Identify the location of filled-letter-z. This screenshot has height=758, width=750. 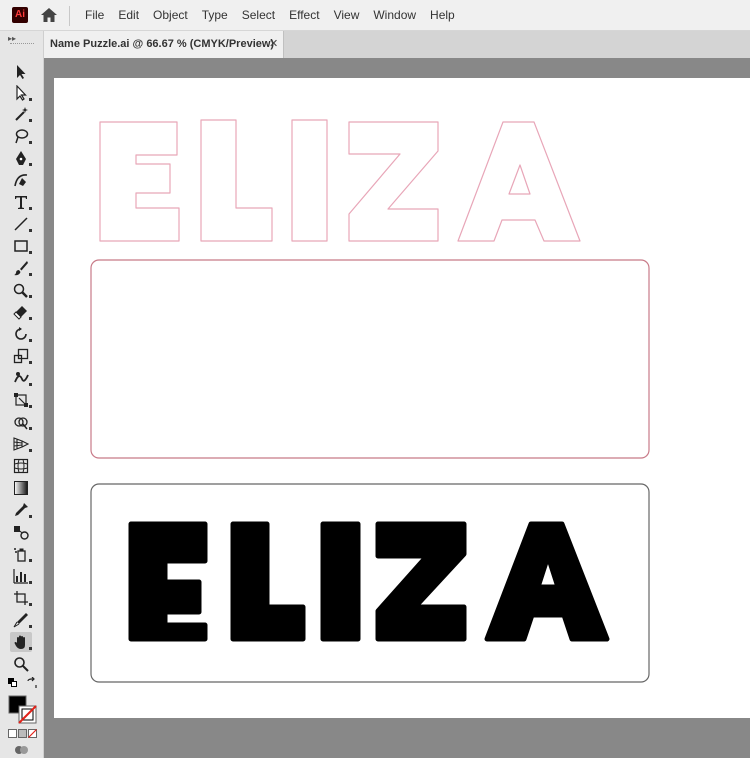
(421, 581).